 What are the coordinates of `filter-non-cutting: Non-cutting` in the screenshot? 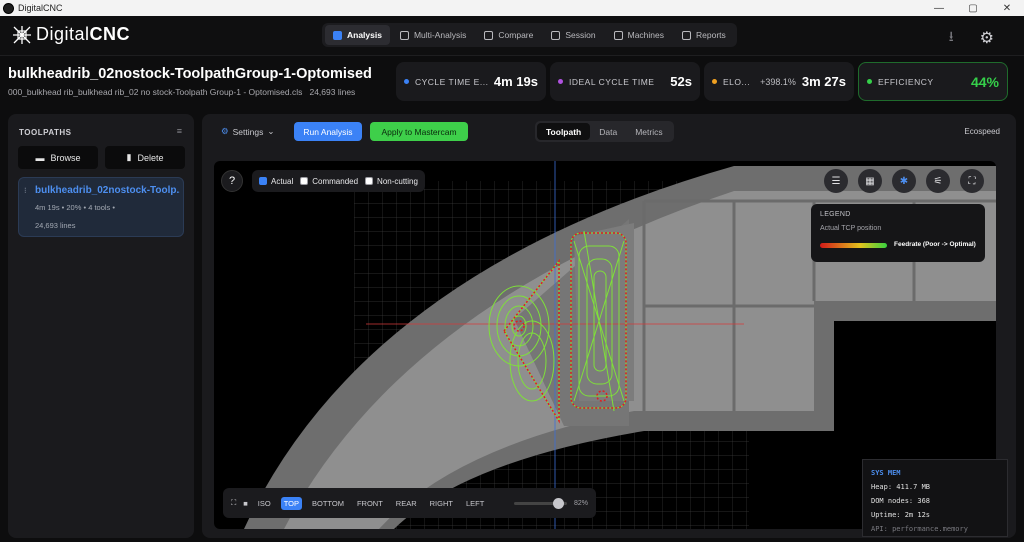 It's located at (391, 181).